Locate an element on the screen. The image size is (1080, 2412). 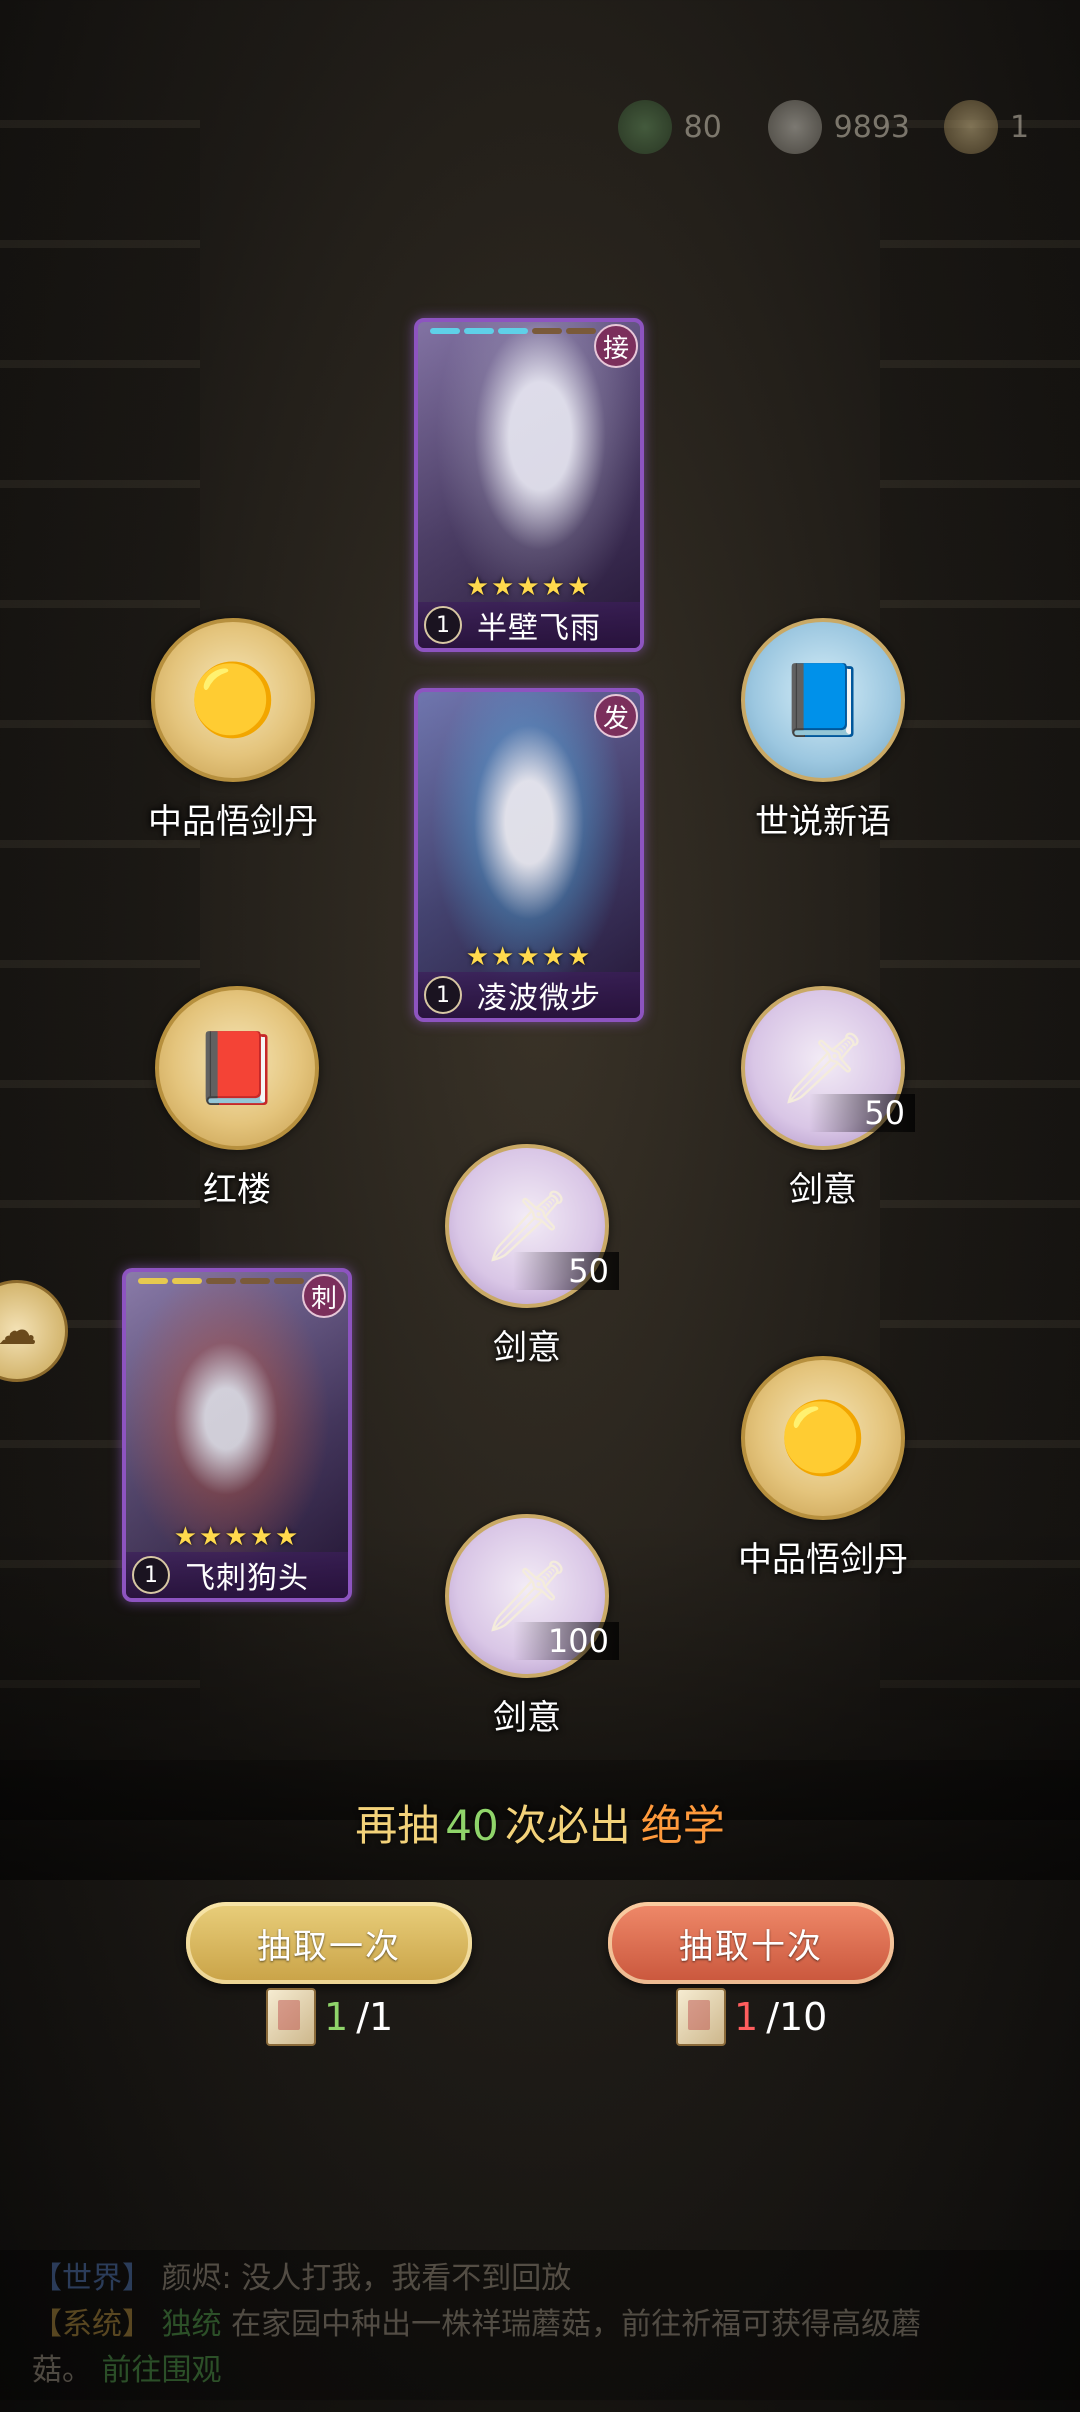
book-orb: 📕 is located at coordinates (237, 1068).